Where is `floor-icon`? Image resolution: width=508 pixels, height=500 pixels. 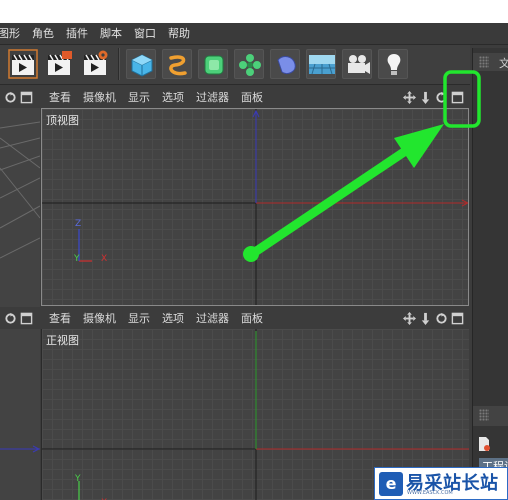 floor-icon is located at coordinates (322, 65).